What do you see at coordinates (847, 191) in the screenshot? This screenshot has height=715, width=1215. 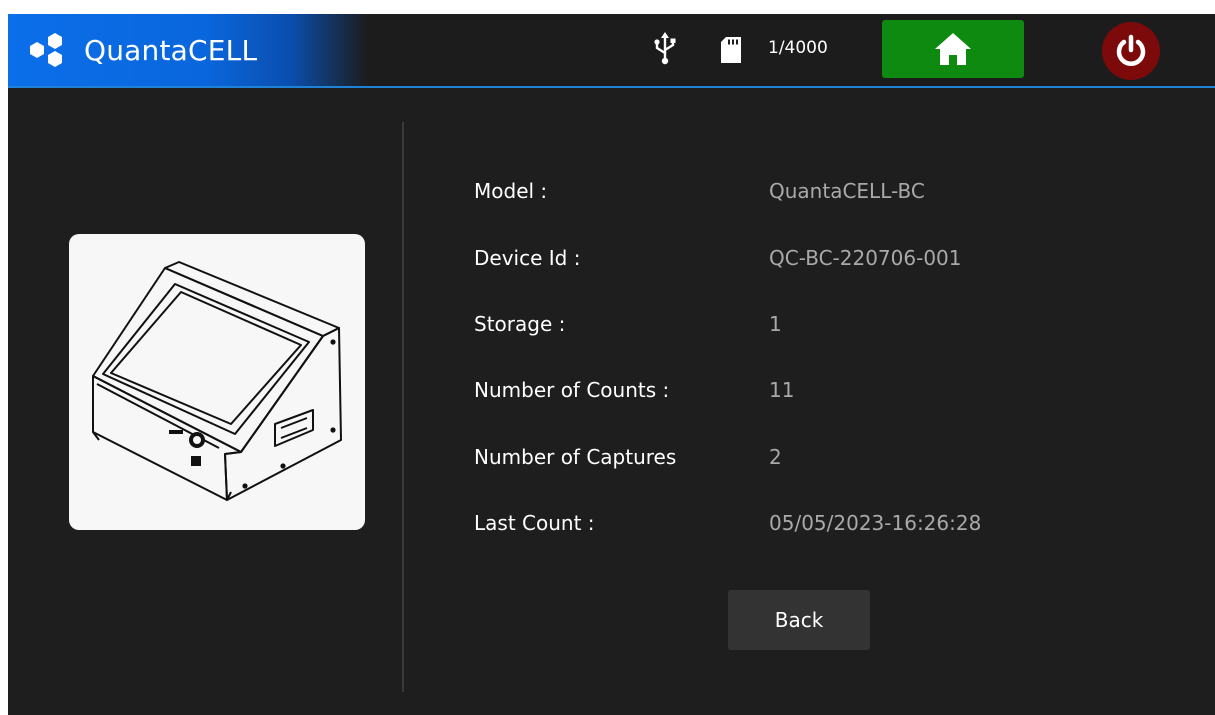 I see `model-value: QuantaCELL-BC` at bounding box center [847, 191].